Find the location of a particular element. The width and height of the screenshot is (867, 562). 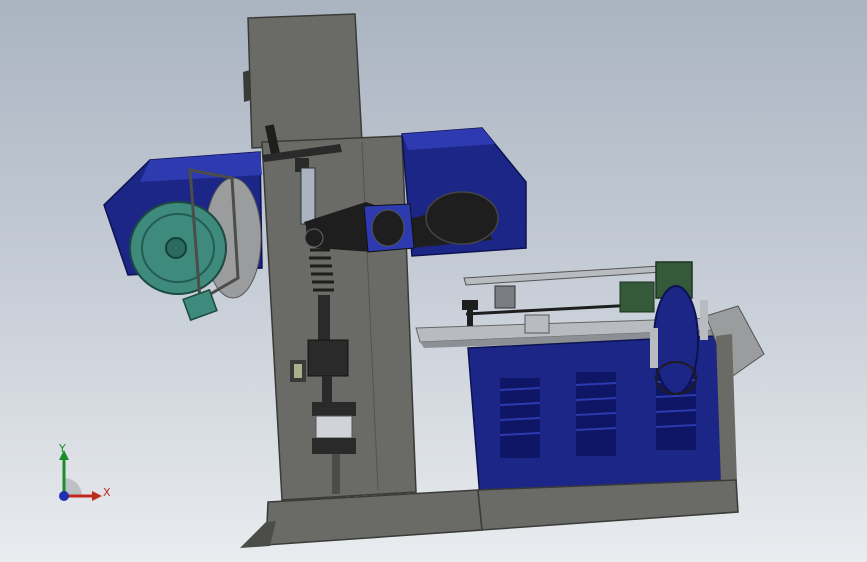

z-axis-dot is located at coordinates (64, 496).